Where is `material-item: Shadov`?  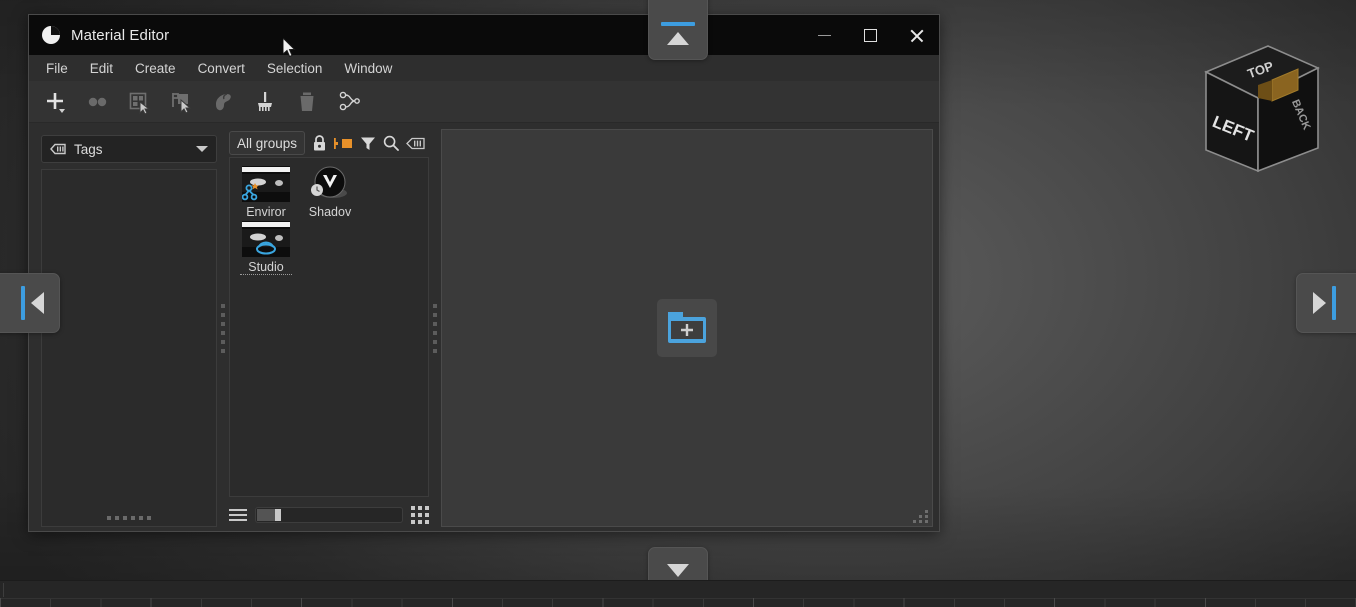
material-item: Shadov is located at coordinates (330, 191).